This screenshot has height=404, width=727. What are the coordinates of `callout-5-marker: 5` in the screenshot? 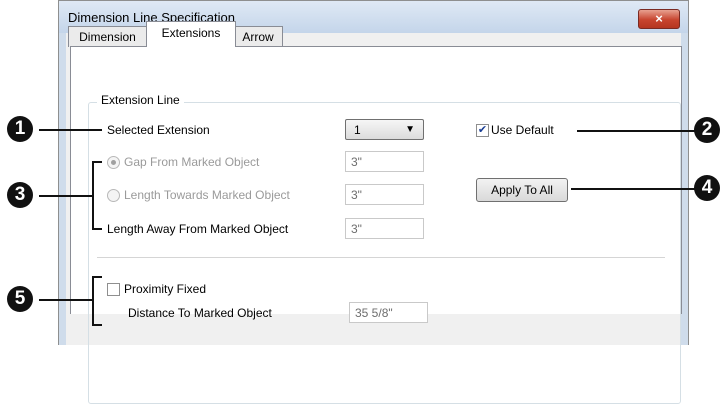 It's located at (20, 299).